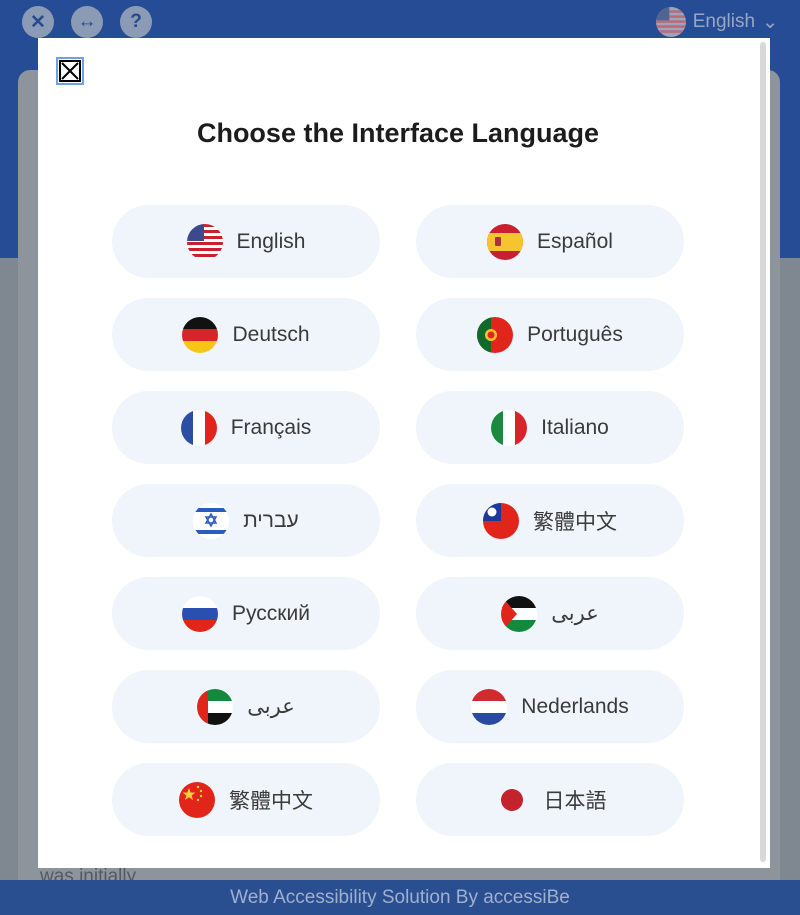 The image size is (800, 915). Describe the element at coordinates (550, 613) in the screenshot. I see `language-button-arabic-palestine: عربى` at that location.